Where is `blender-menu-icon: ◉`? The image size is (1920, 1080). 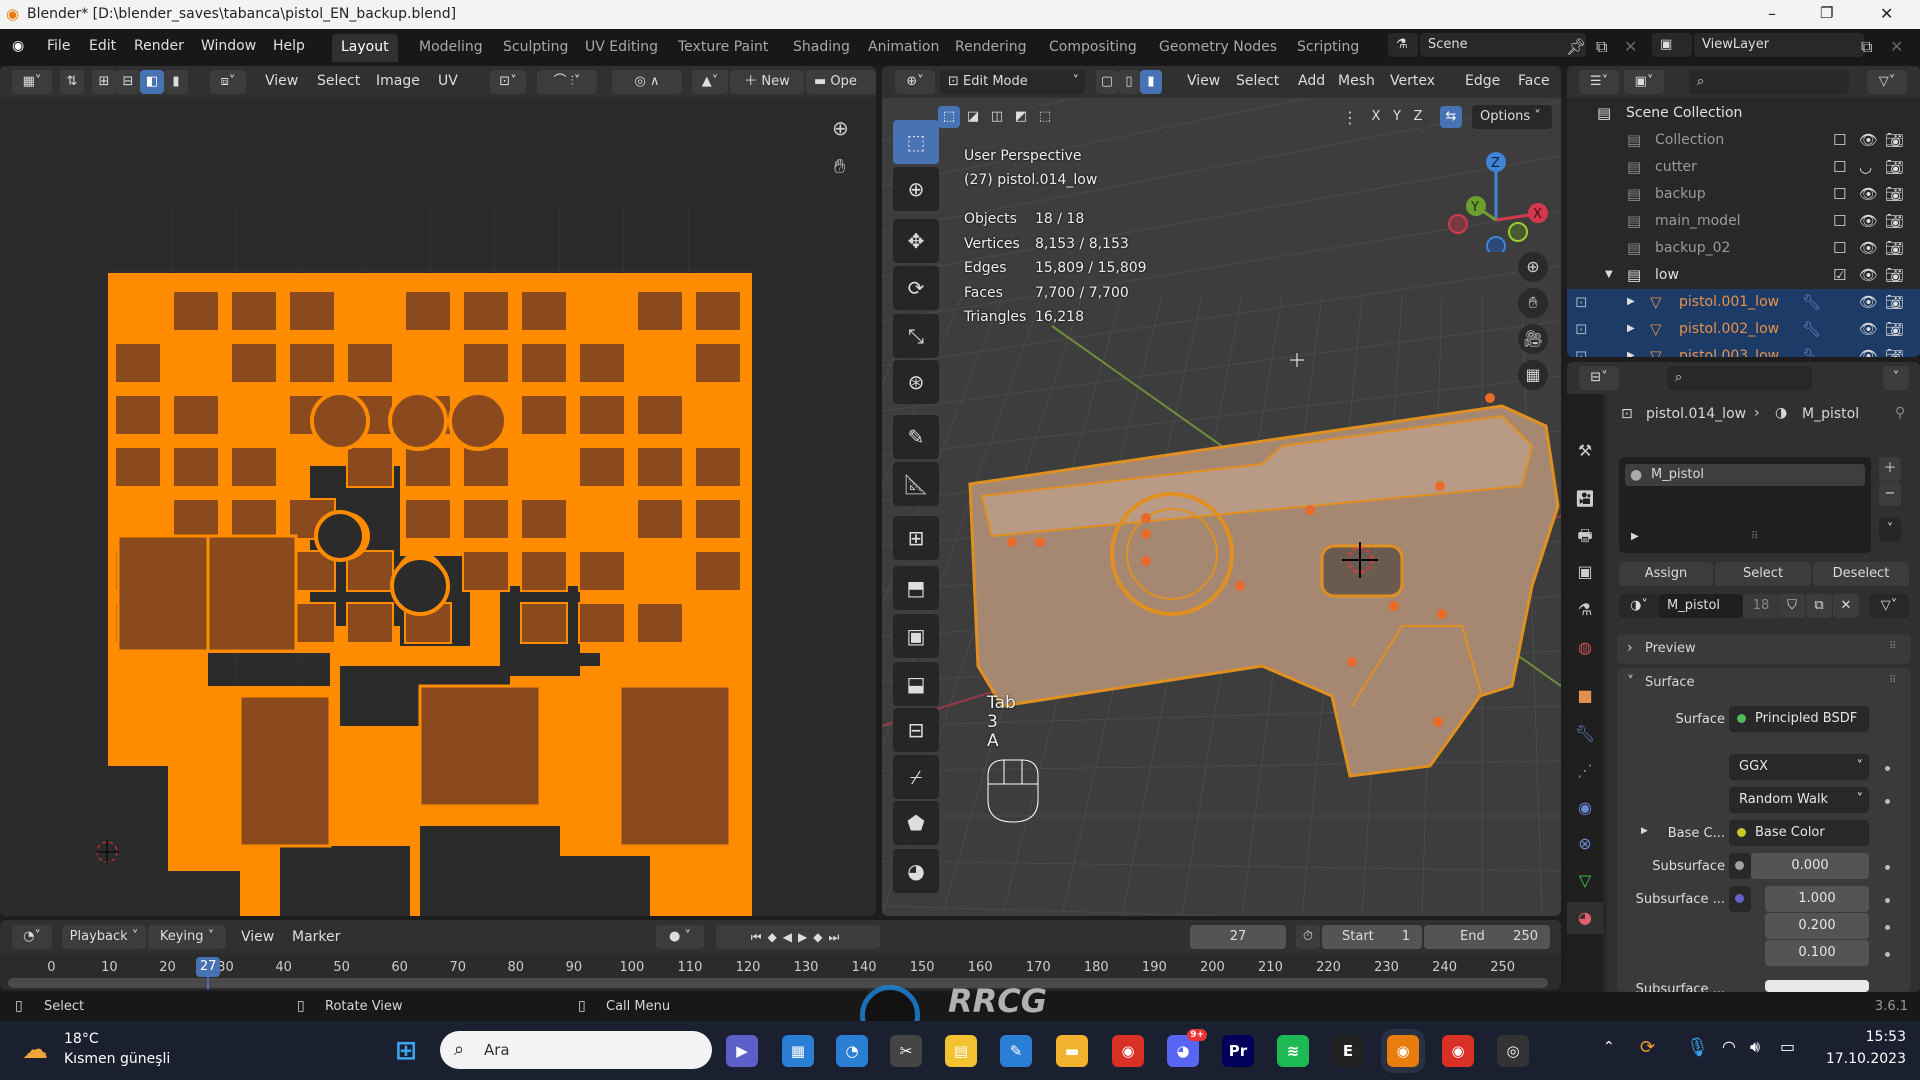 blender-menu-icon: ◉ is located at coordinates (18, 46).